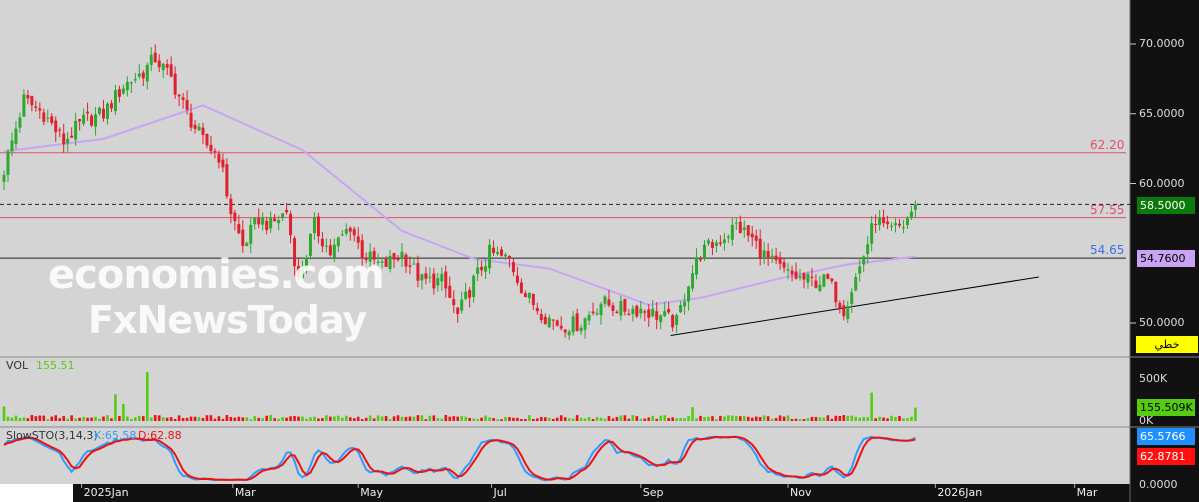 This screenshot has width=1199, height=502. Describe the element at coordinates (1166, 436) in the screenshot. I see `k-tag: 65.5766` at that location.